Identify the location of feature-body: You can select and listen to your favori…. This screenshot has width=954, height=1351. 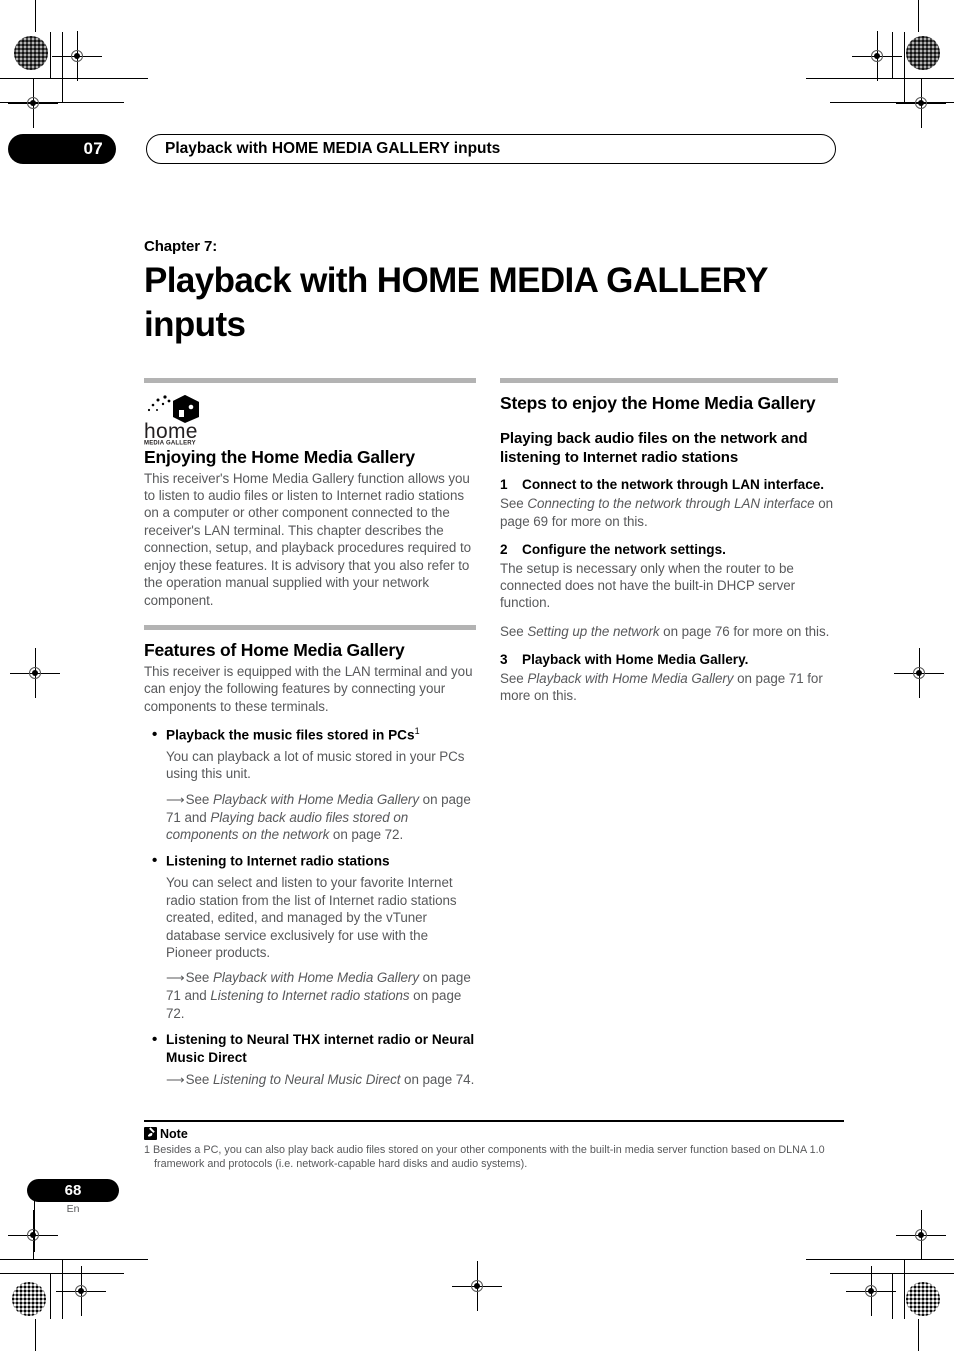
(311, 918).